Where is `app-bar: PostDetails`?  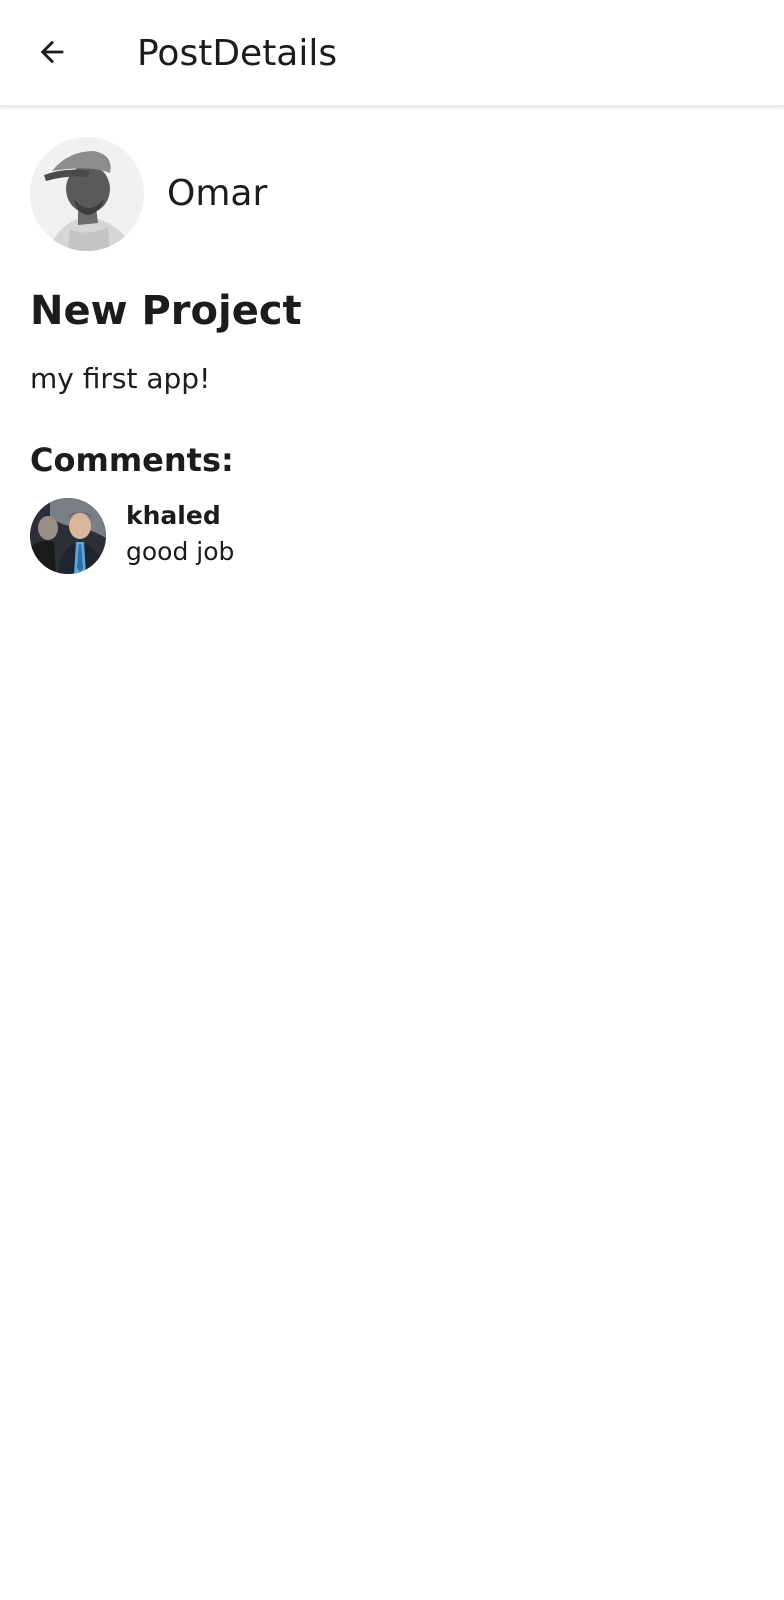 app-bar: PostDetails is located at coordinates (392, 53).